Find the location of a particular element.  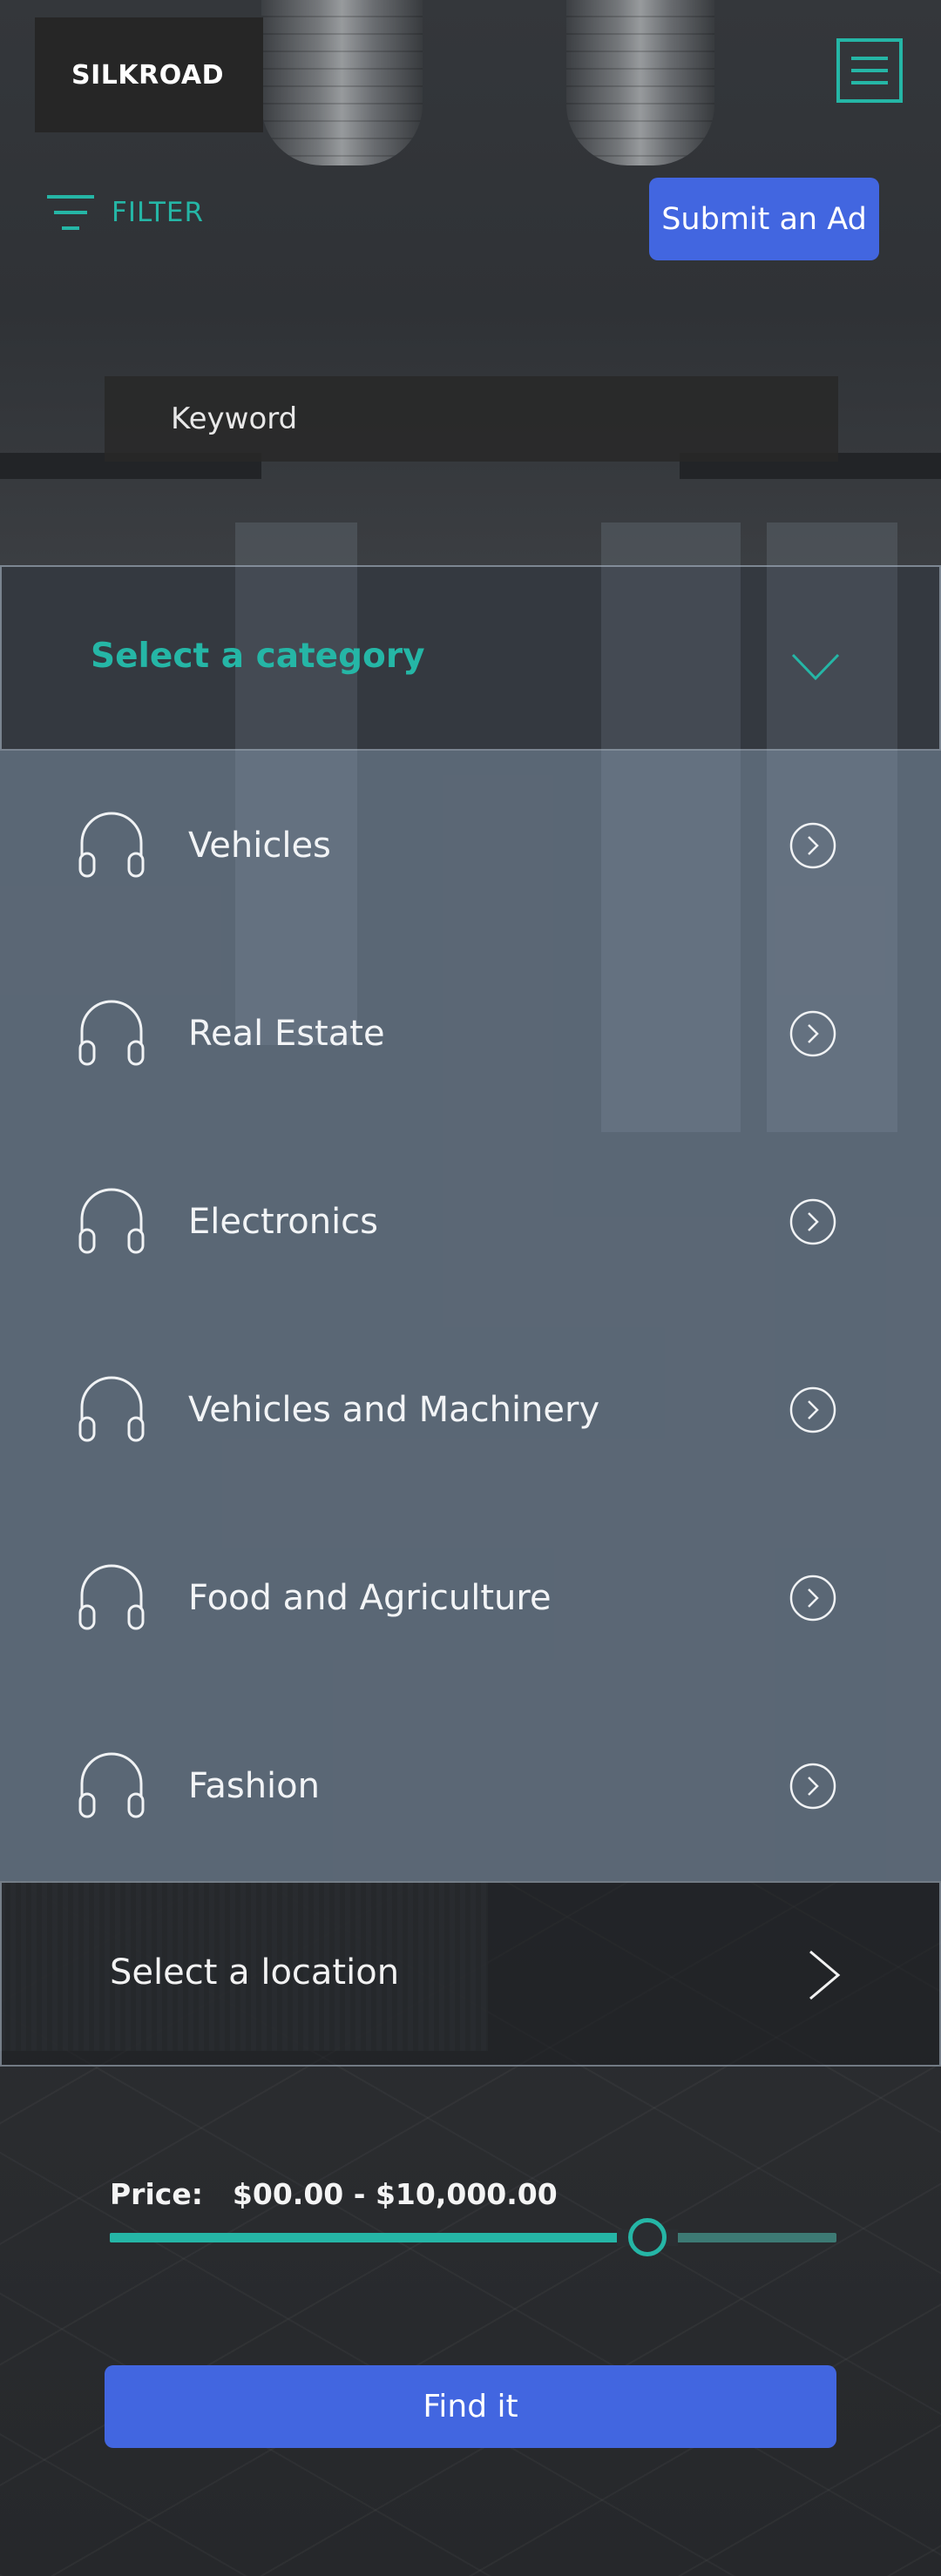

category-item-label: Vehicles is located at coordinates (259, 846).